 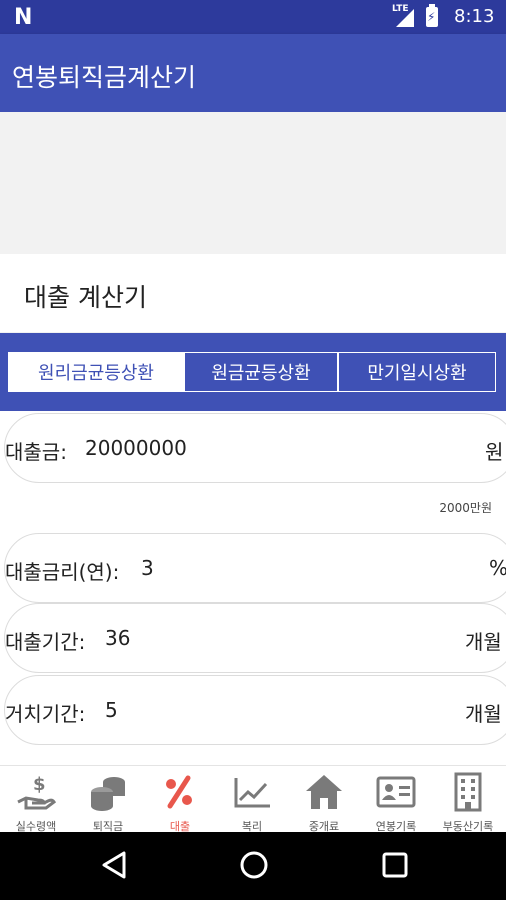 What do you see at coordinates (45, 642) in the screenshot?
I see `loan-period-label: 대출기간:` at bounding box center [45, 642].